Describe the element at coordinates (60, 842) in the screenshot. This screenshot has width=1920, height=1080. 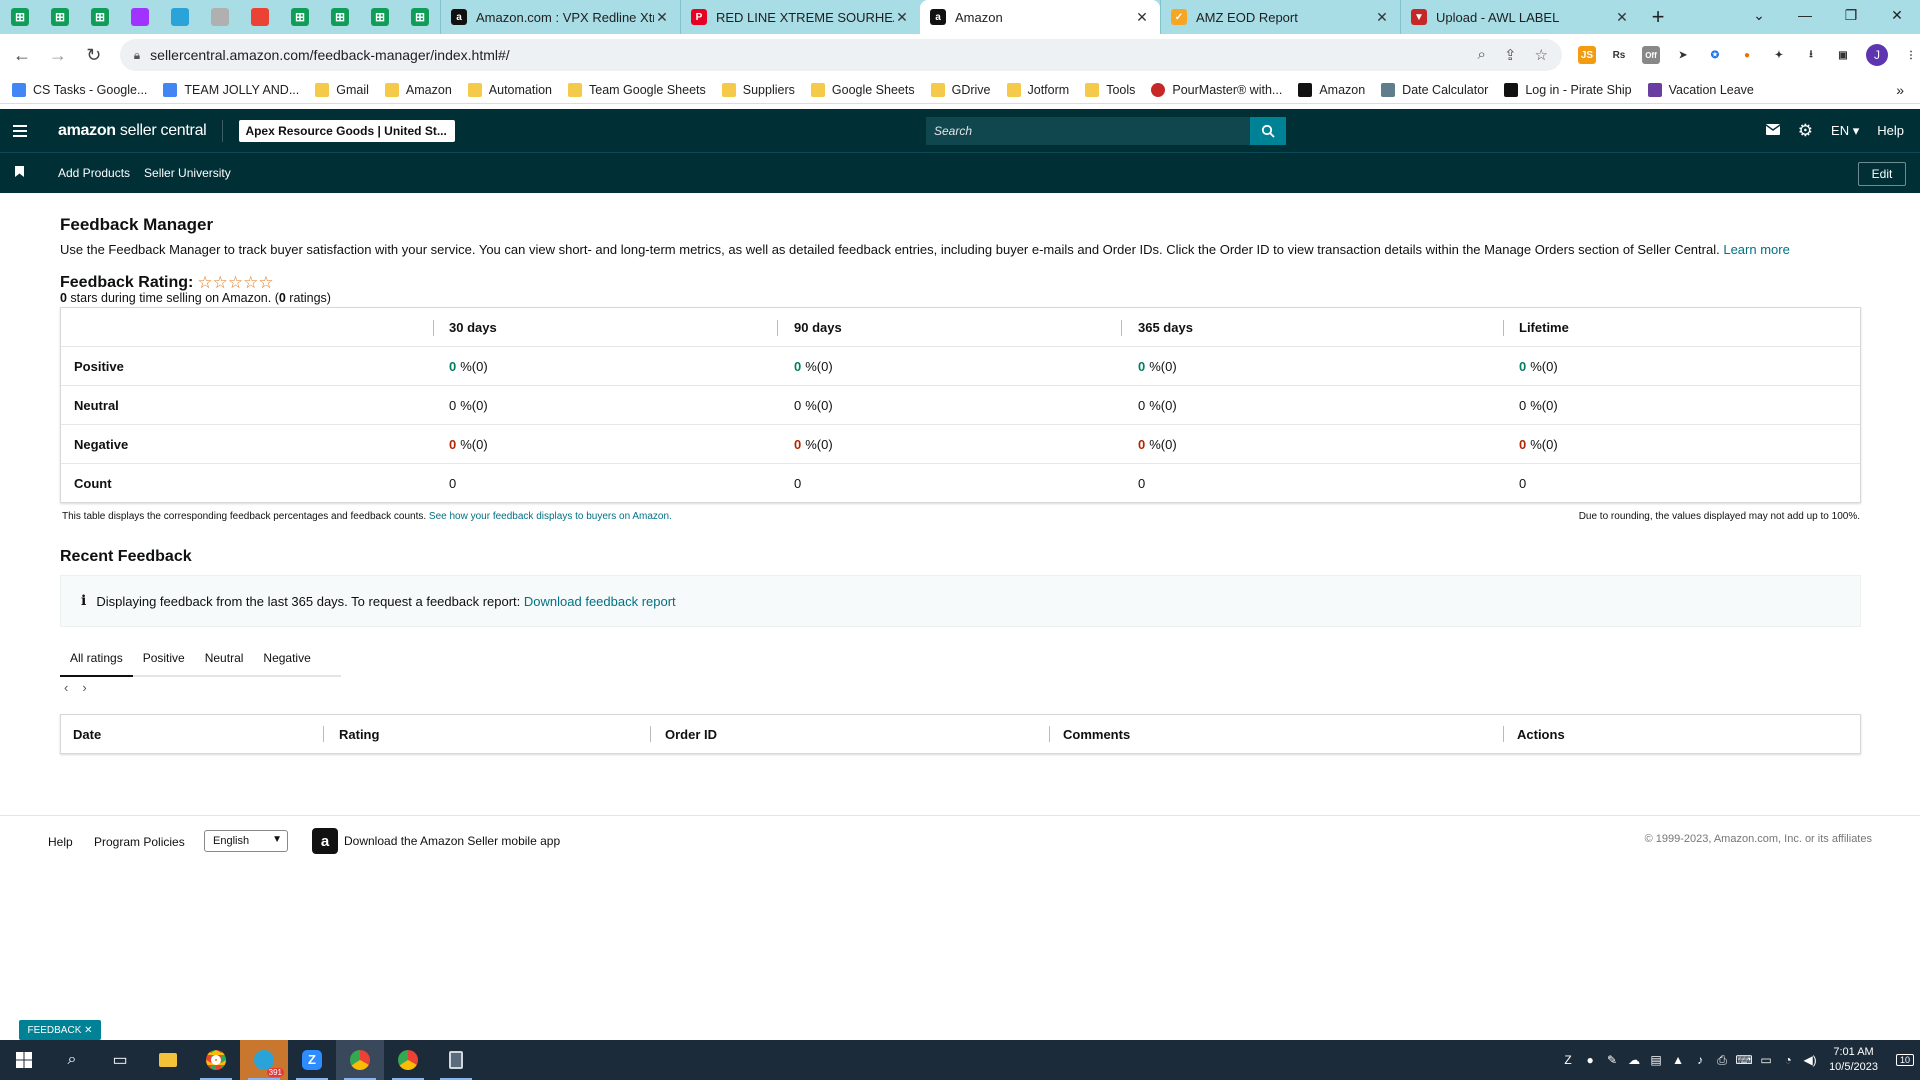
I see `footer-help-link: Help` at that location.